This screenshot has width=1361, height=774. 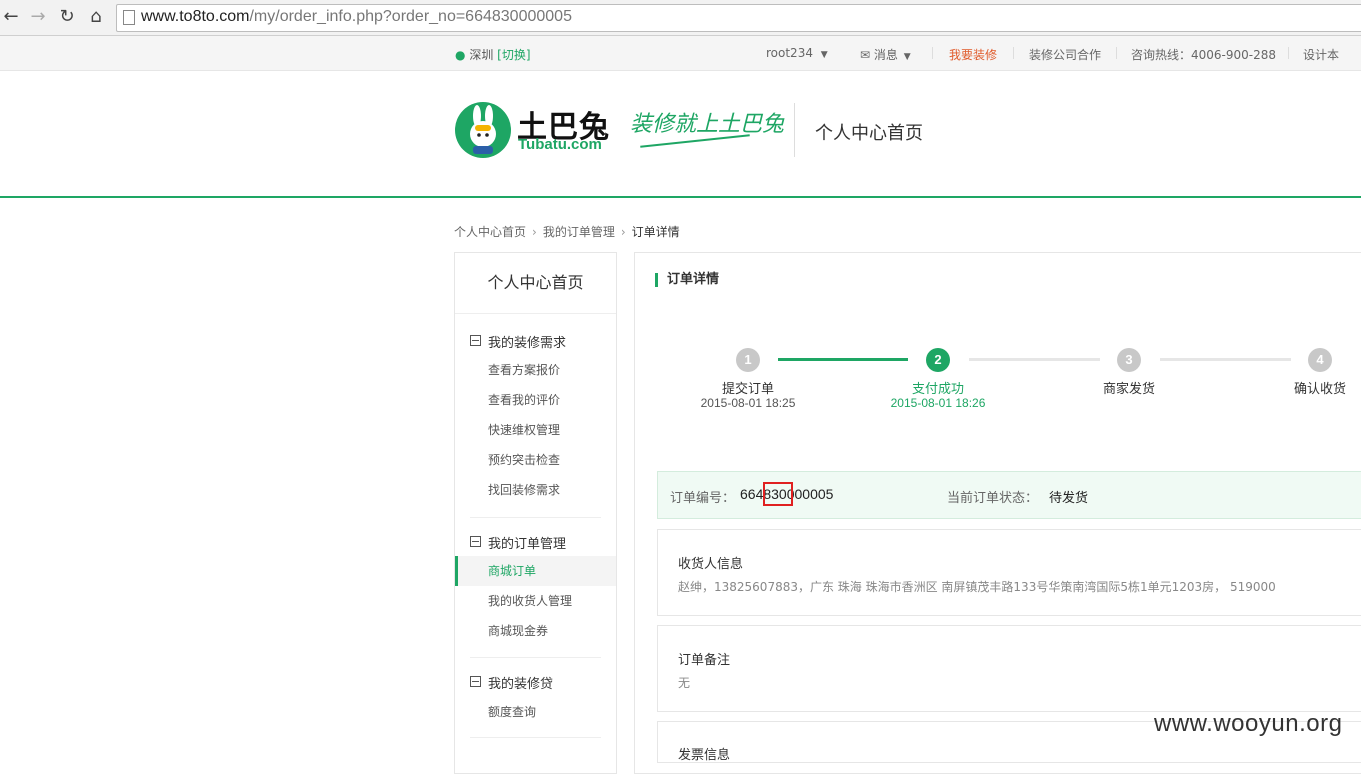 I want to click on step-label: 支付成功, so click(x=937, y=389).